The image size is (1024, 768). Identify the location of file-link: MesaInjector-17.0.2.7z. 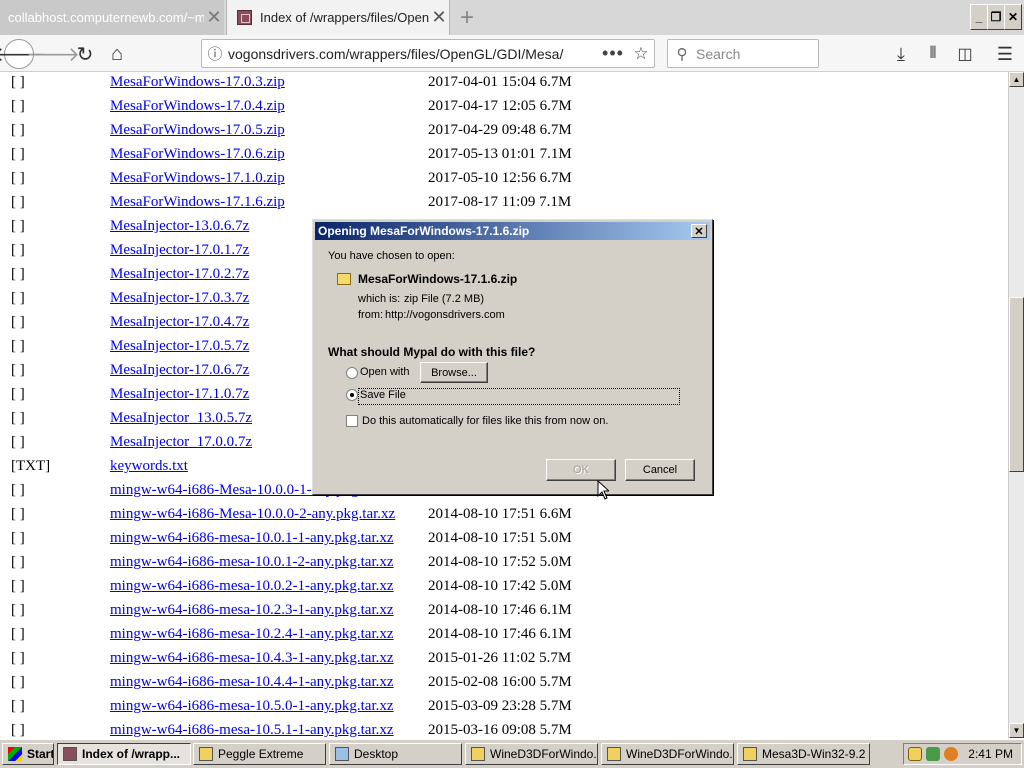
(179, 274).